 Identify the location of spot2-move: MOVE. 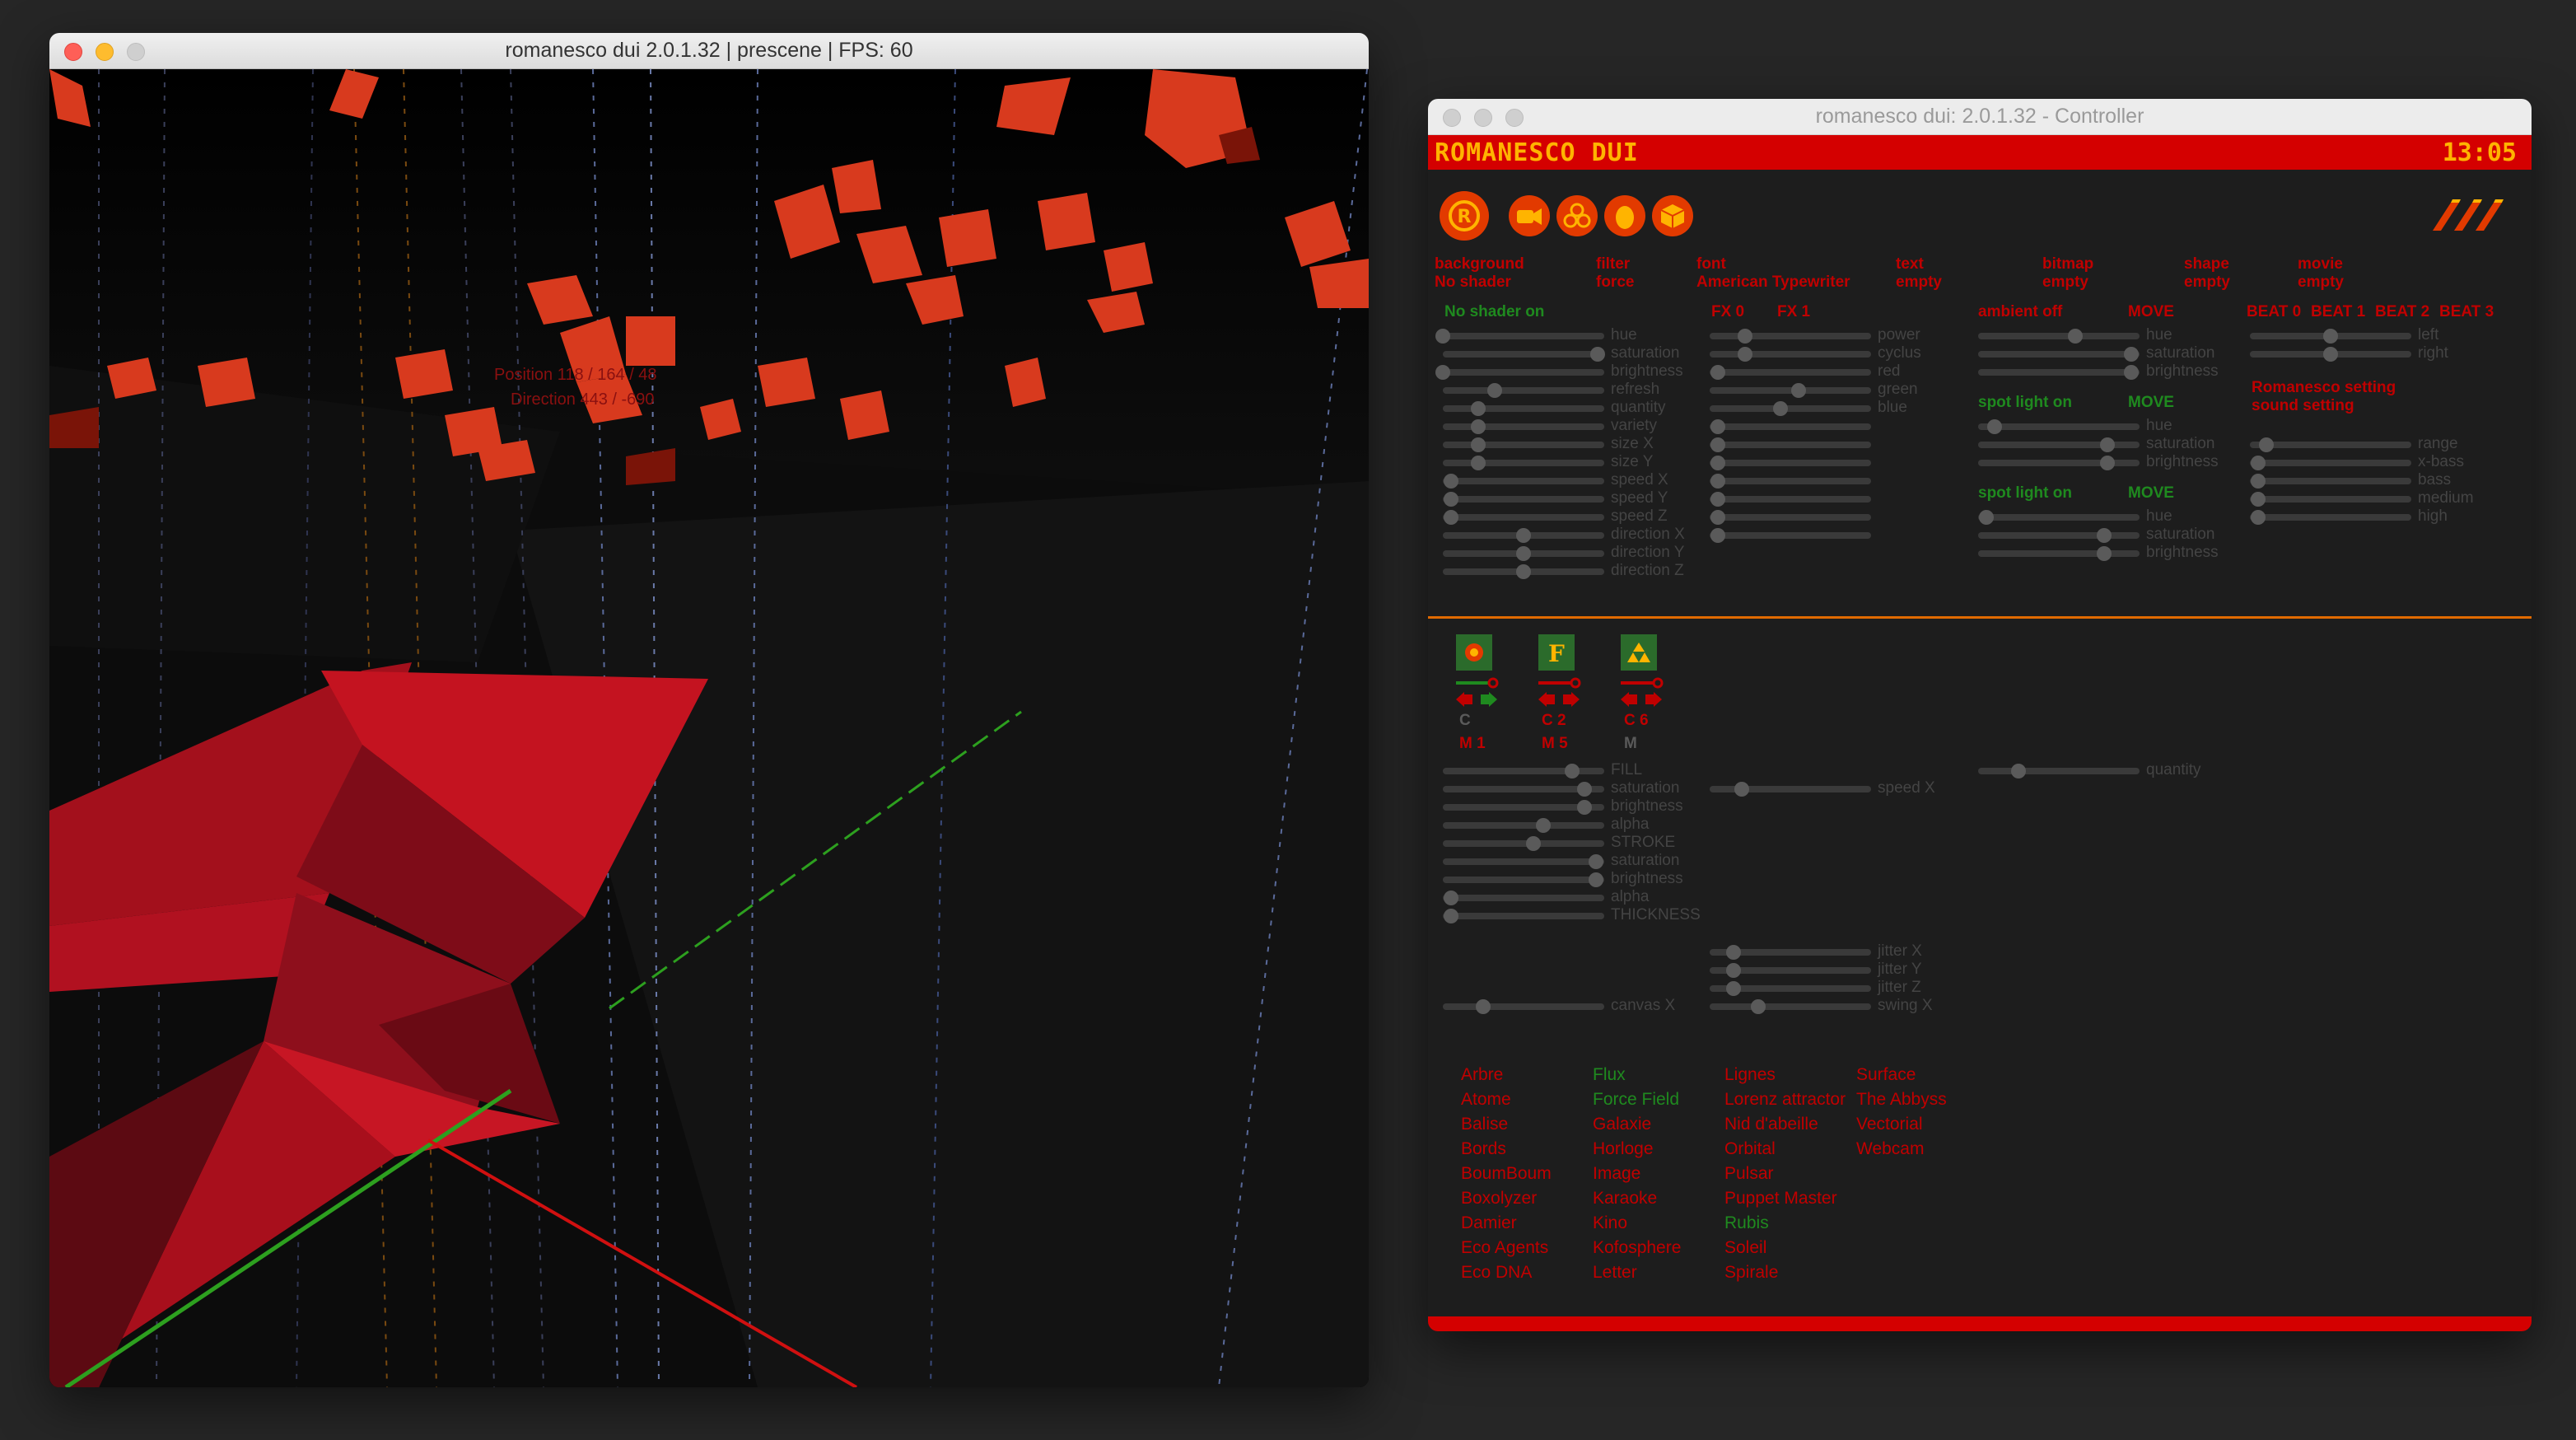
(2151, 493).